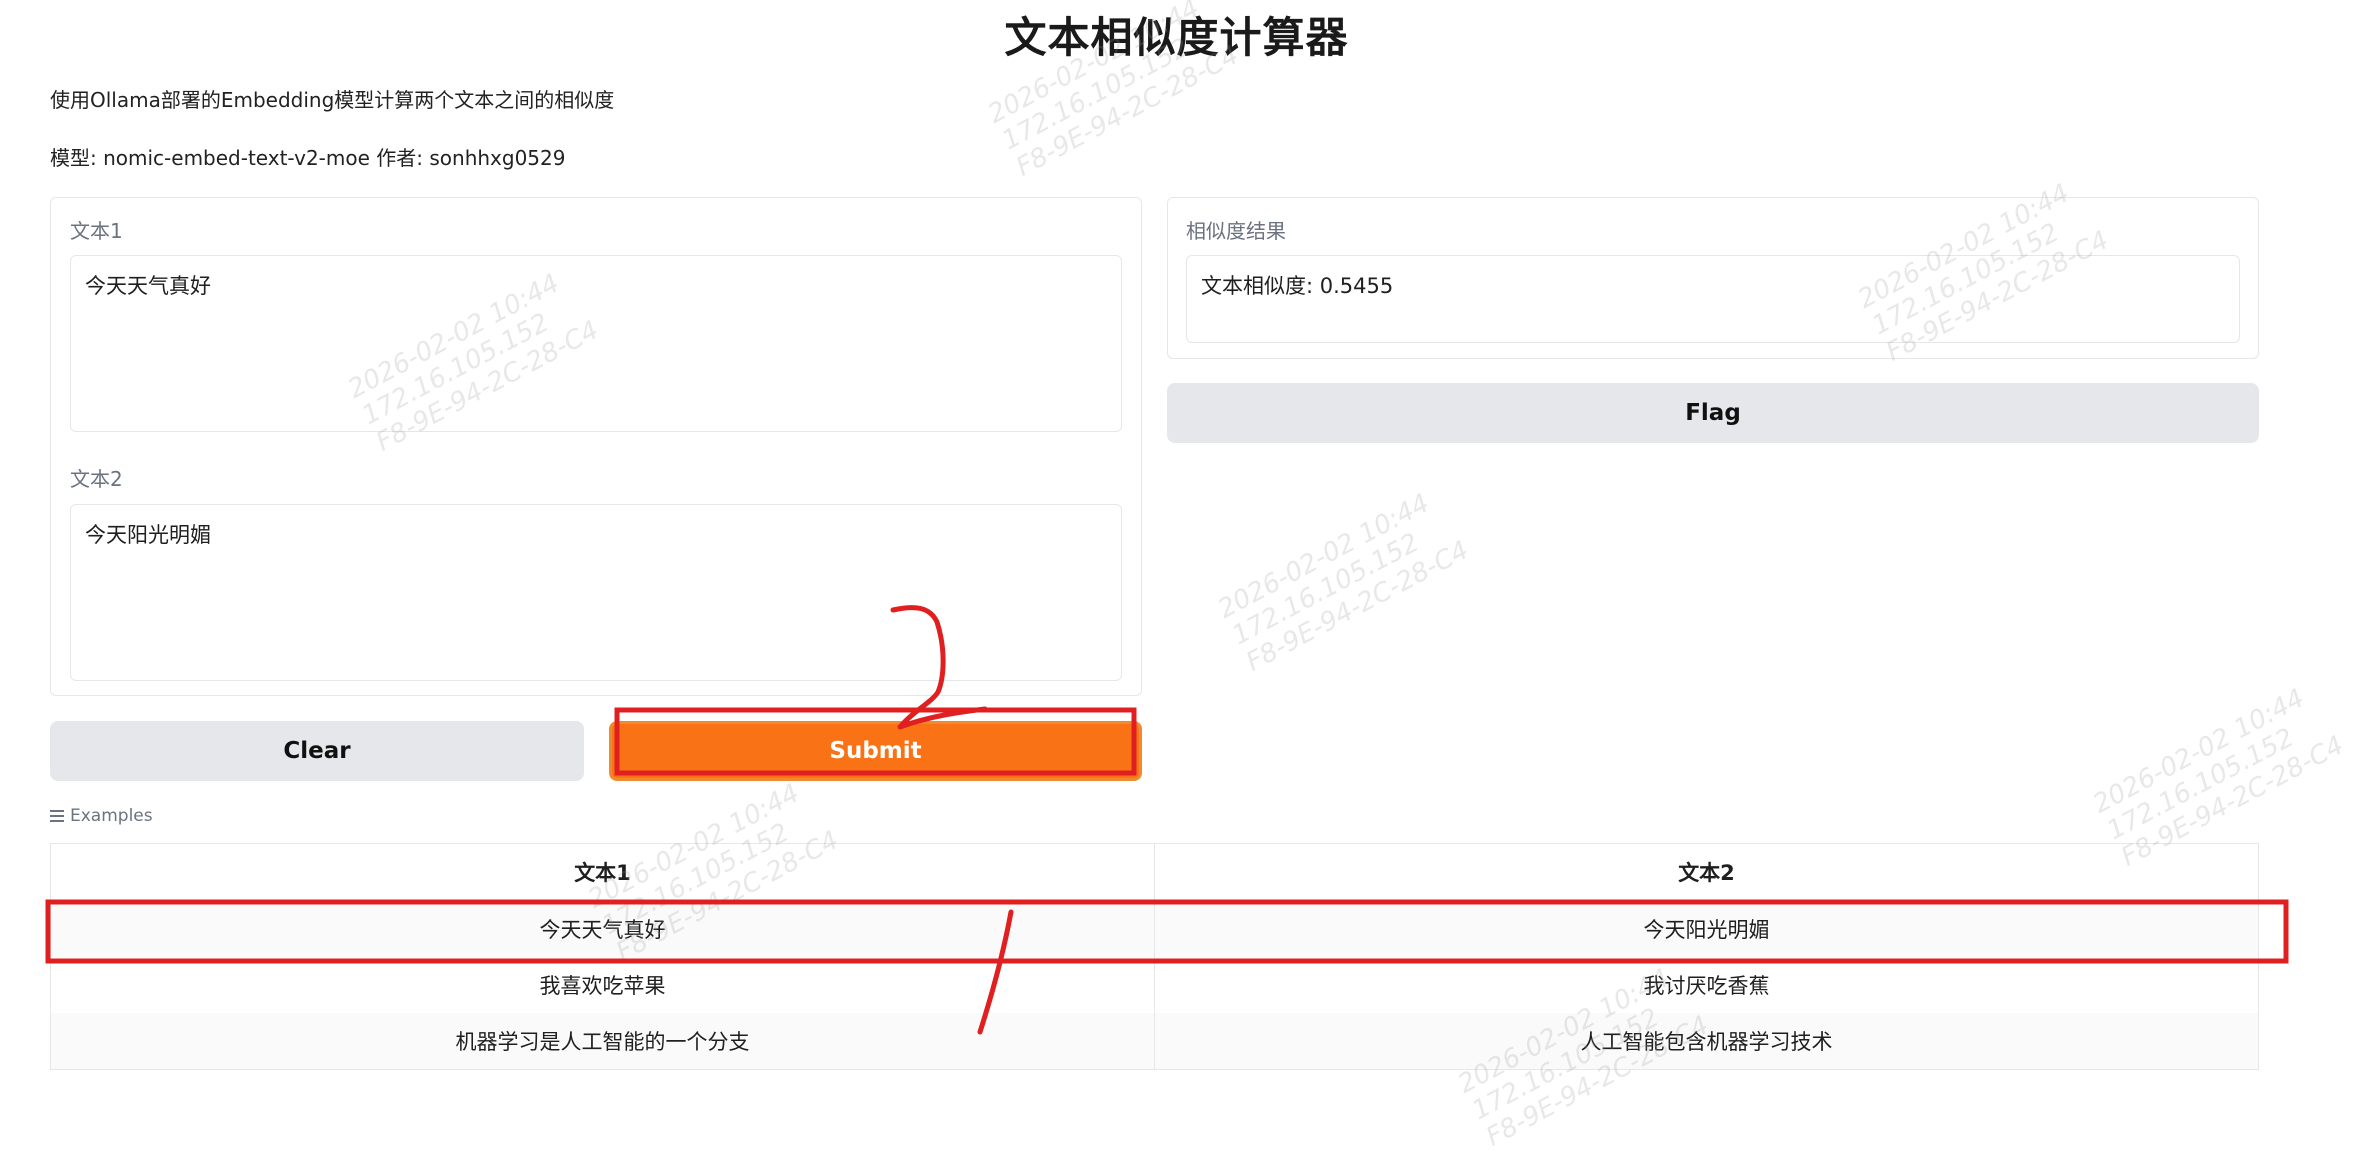  I want to click on submit-button: Submit, so click(875, 751).